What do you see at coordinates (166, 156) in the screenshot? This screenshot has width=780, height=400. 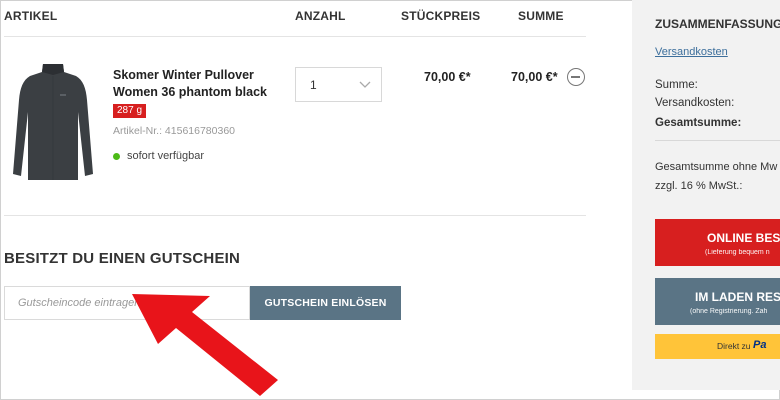 I see `availability-text: sofort verfügbar` at bounding box center [166, 156].